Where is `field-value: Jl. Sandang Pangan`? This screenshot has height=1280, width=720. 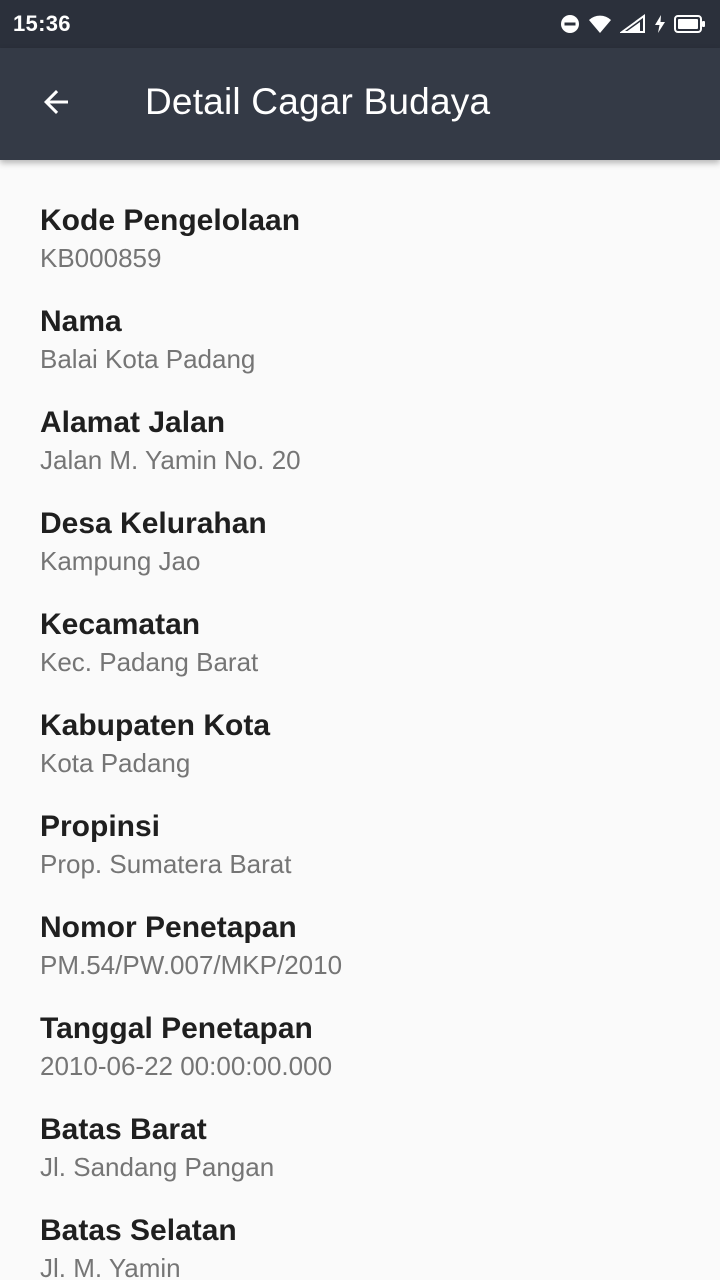
field-value: Jl. Sandang Pangan is located at coordinates (157, 1167).